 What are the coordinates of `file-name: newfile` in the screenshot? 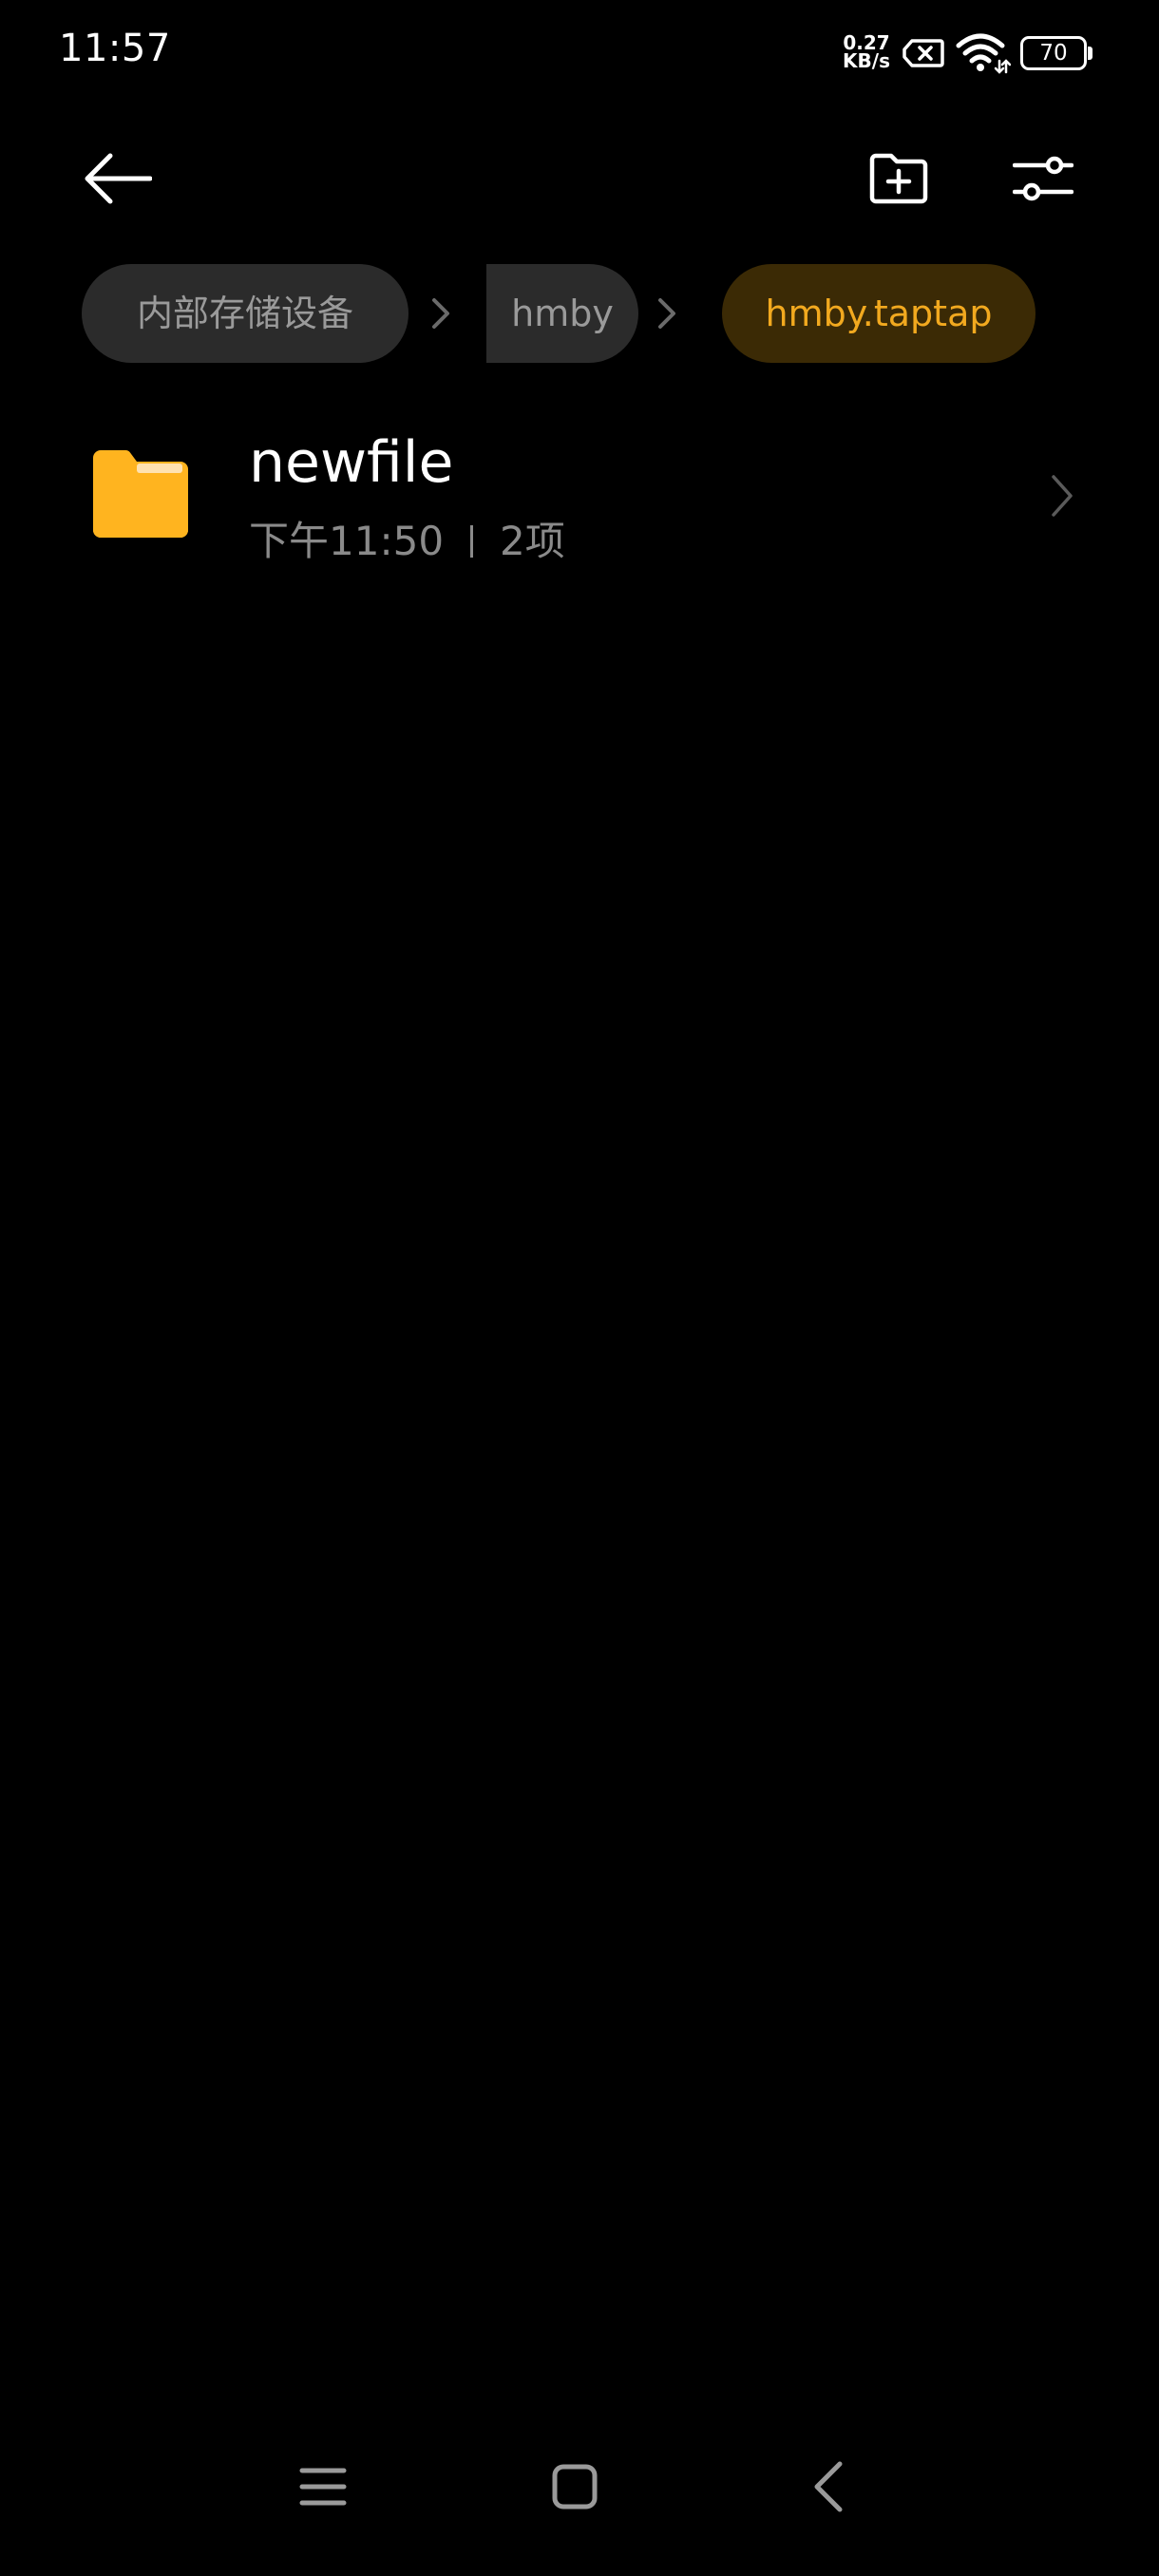 It's located at (351, 462).